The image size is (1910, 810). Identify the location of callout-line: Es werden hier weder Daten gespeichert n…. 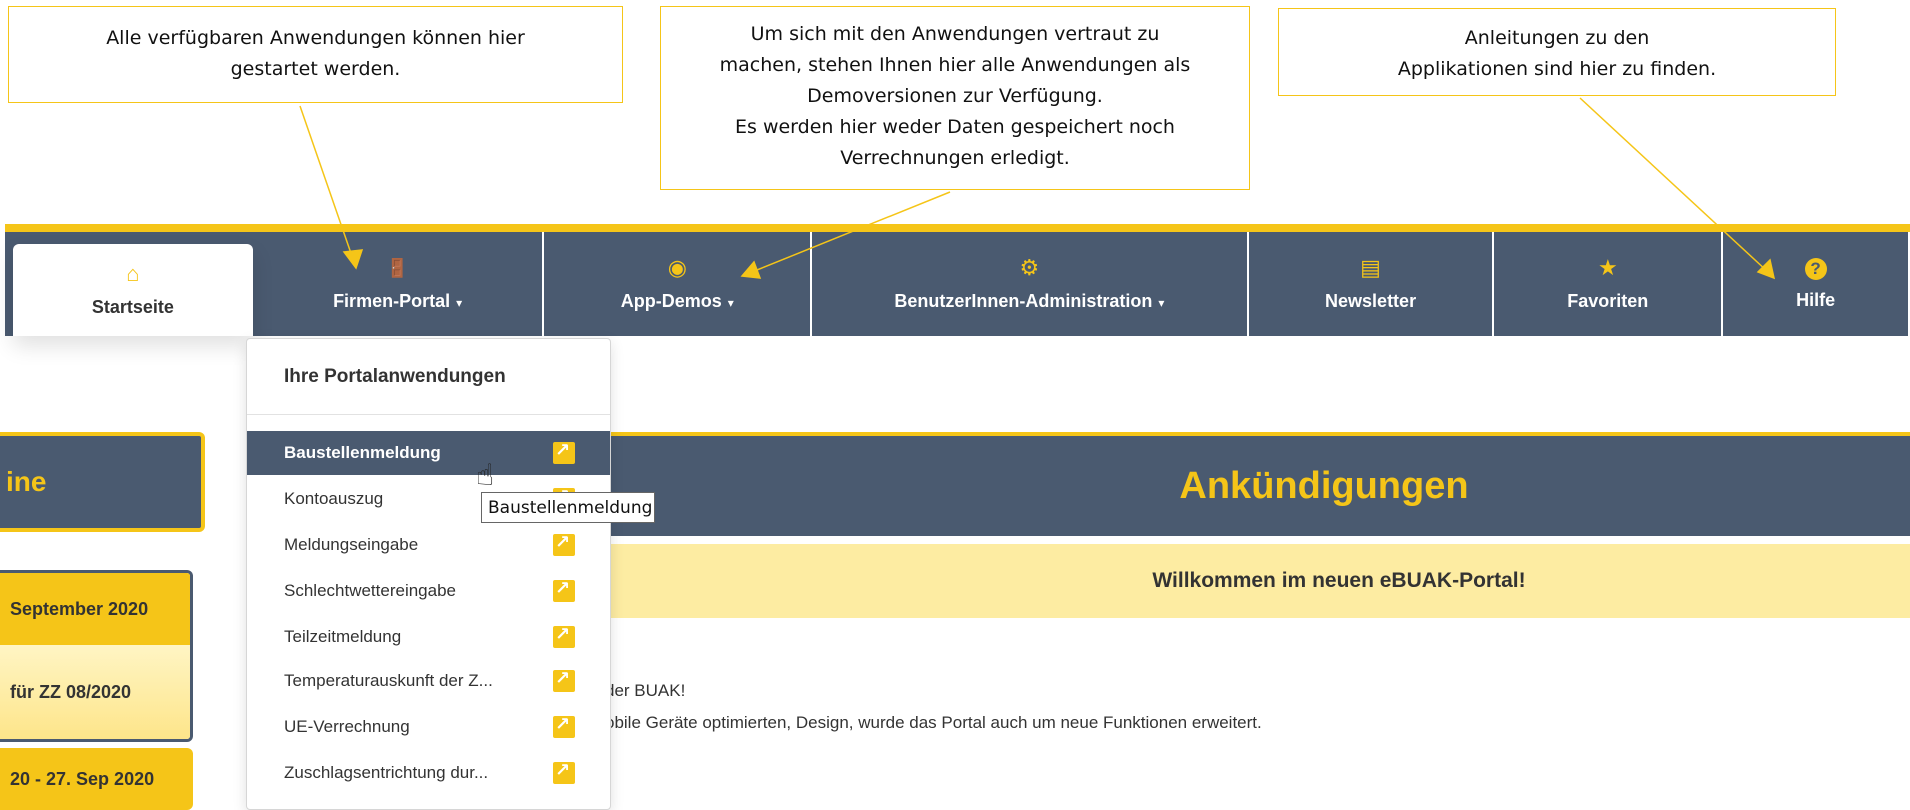
(955, 127).